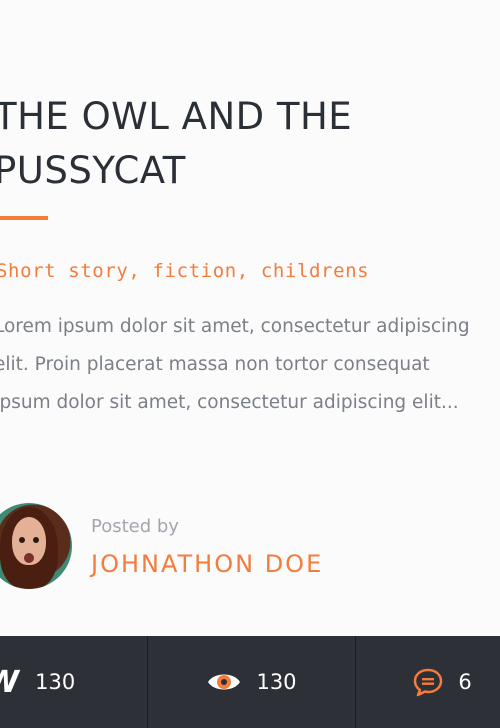  Describe the element at coordinates (207, 564) in the screenshot. I see `author-name: JOHNATHON DOE` at that location.